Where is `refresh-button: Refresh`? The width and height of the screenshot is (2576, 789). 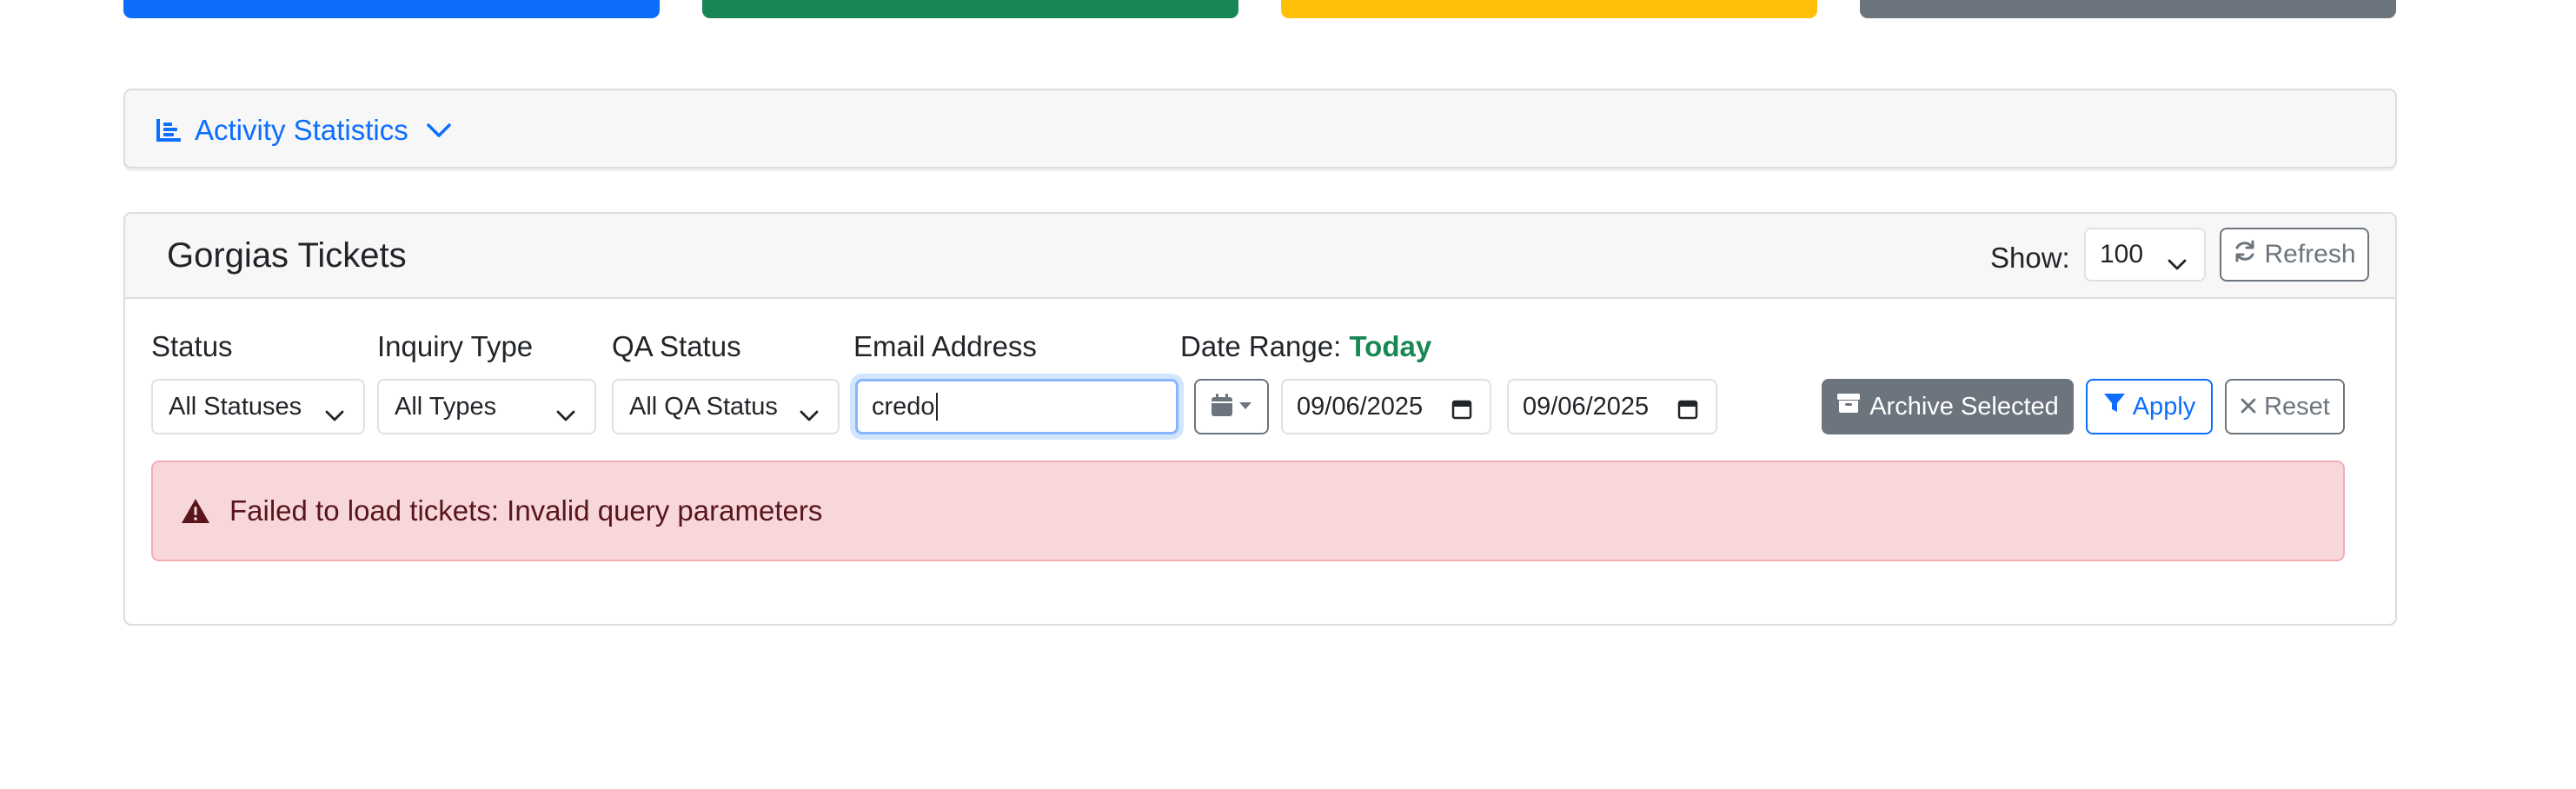 refresh-button: Refresh is located at coordinates (2294, 255).